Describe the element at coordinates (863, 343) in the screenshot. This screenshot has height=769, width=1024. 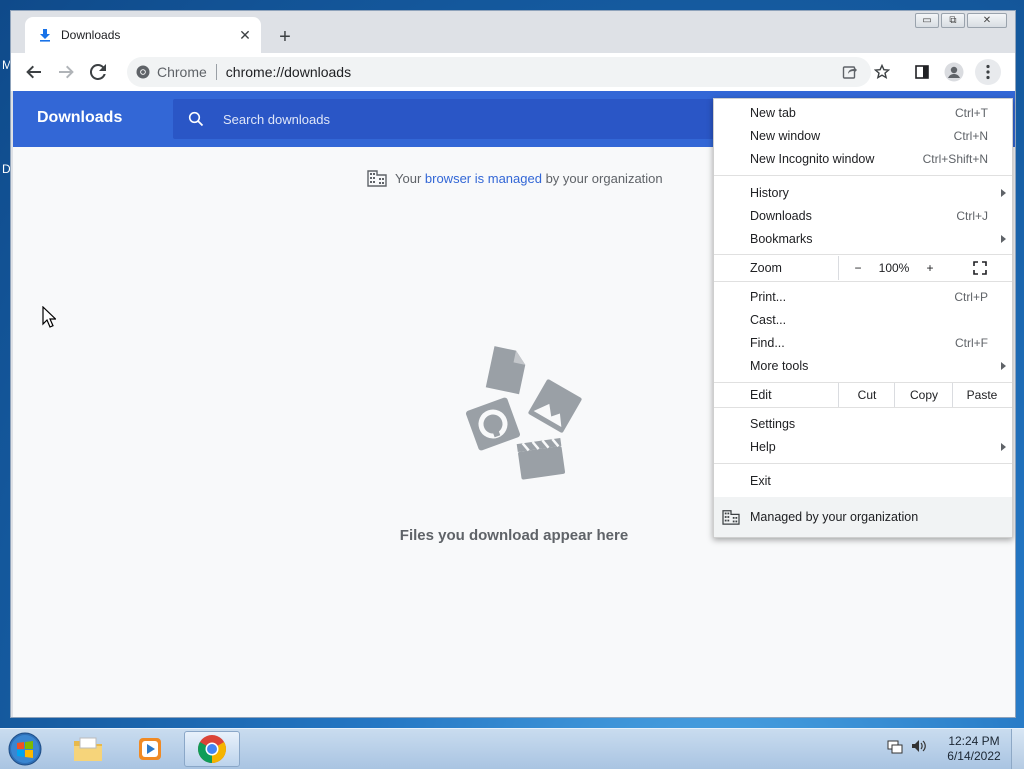
I see `menu-item-find: Find... Ctrl+F` at that location.